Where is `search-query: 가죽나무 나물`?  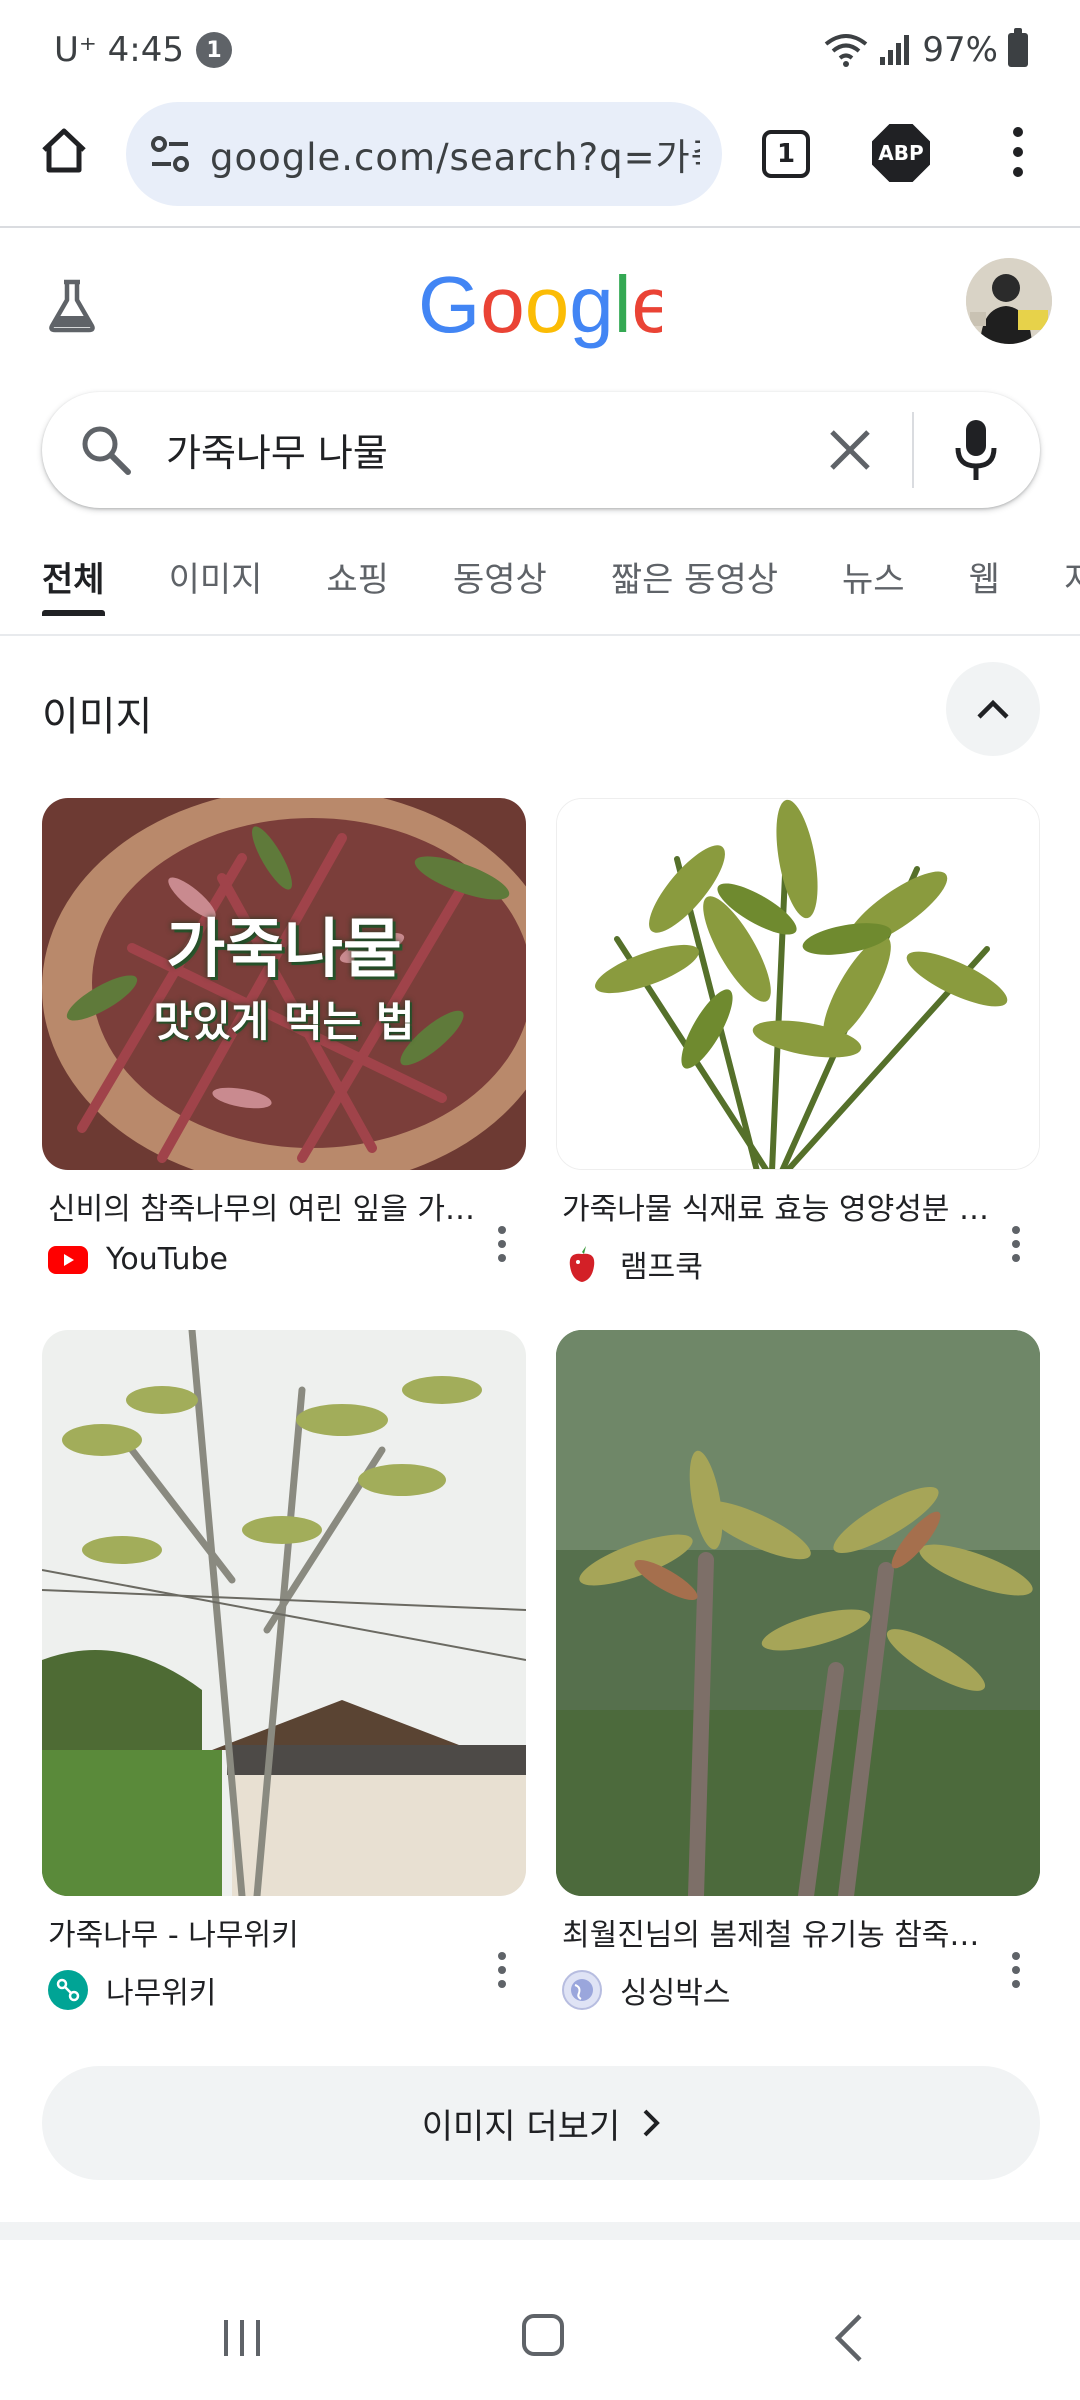
search-query: 가죽나무 나물 is located at coordinates (277, 449).